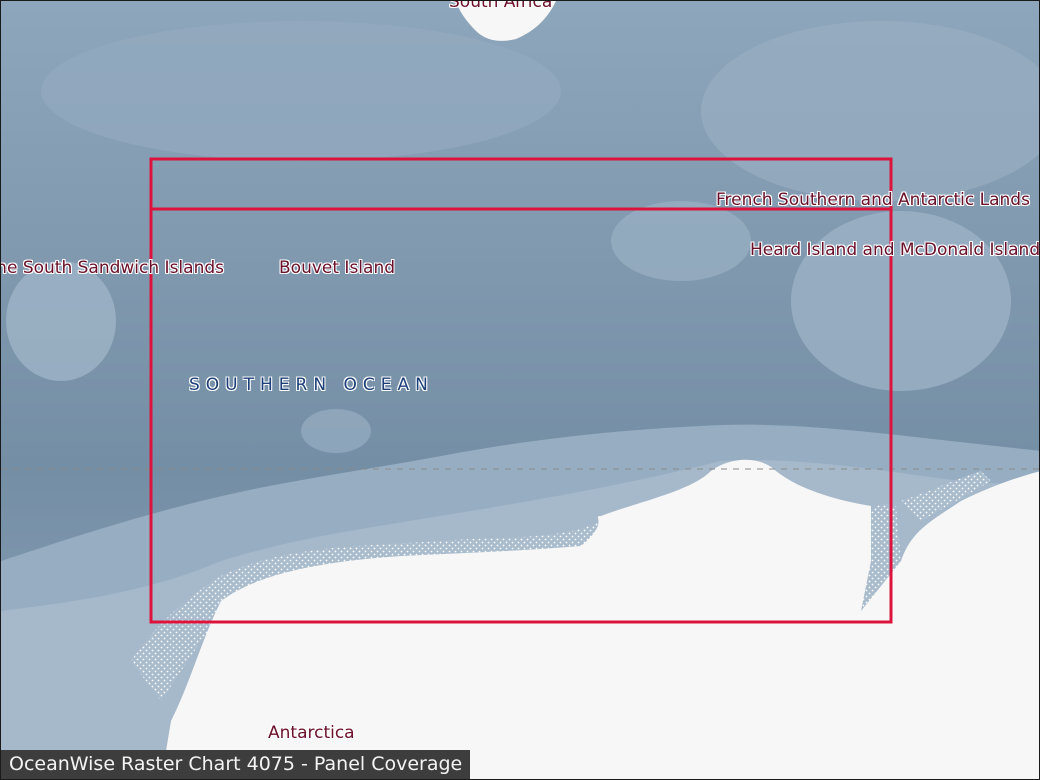 This screenshot has width=1040, height=780. Describe the element at coordinates (336, 431) in the screenshot. I see `seamount` at that location.